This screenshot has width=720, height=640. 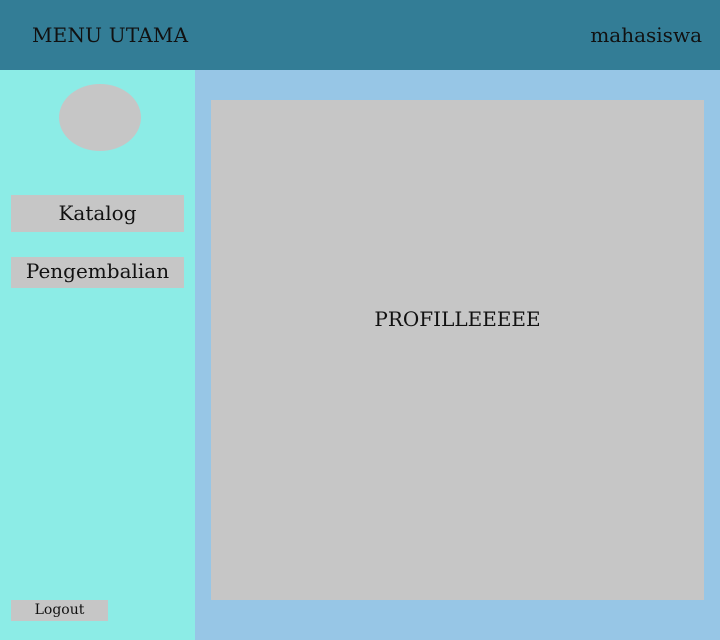 I want to click on sidebar-item-katalog: Katalog, so click(x=97, y=213).